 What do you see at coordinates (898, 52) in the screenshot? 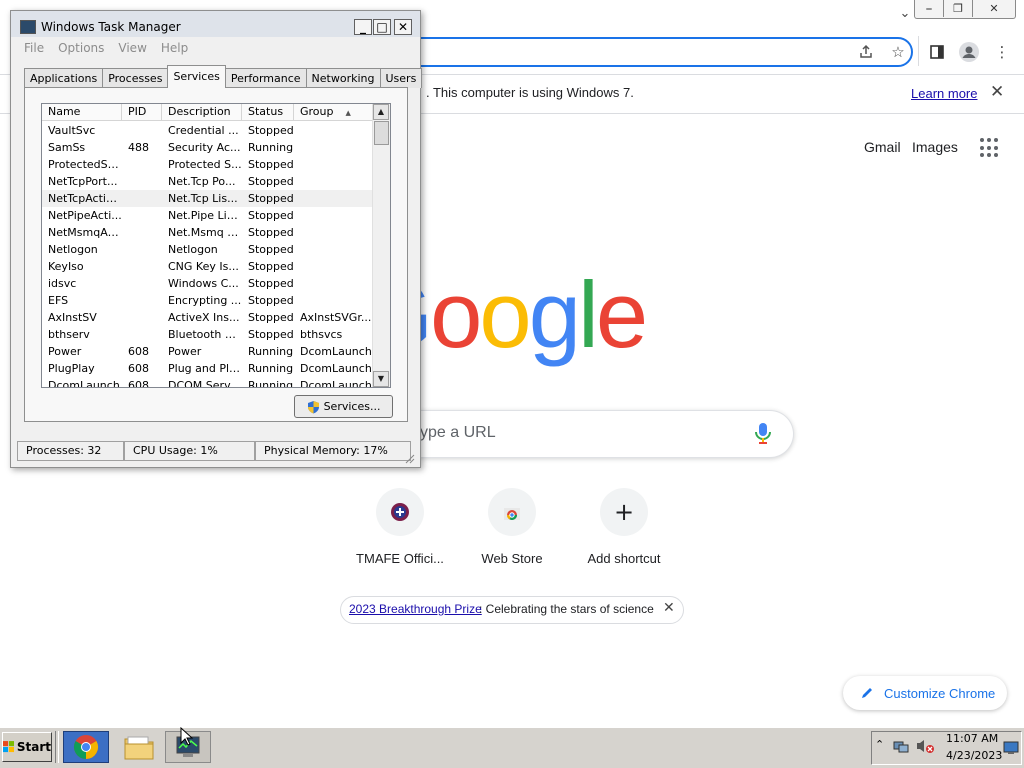
I see `bookmark-star-icon: ☆` at bounding box center [898, 52].